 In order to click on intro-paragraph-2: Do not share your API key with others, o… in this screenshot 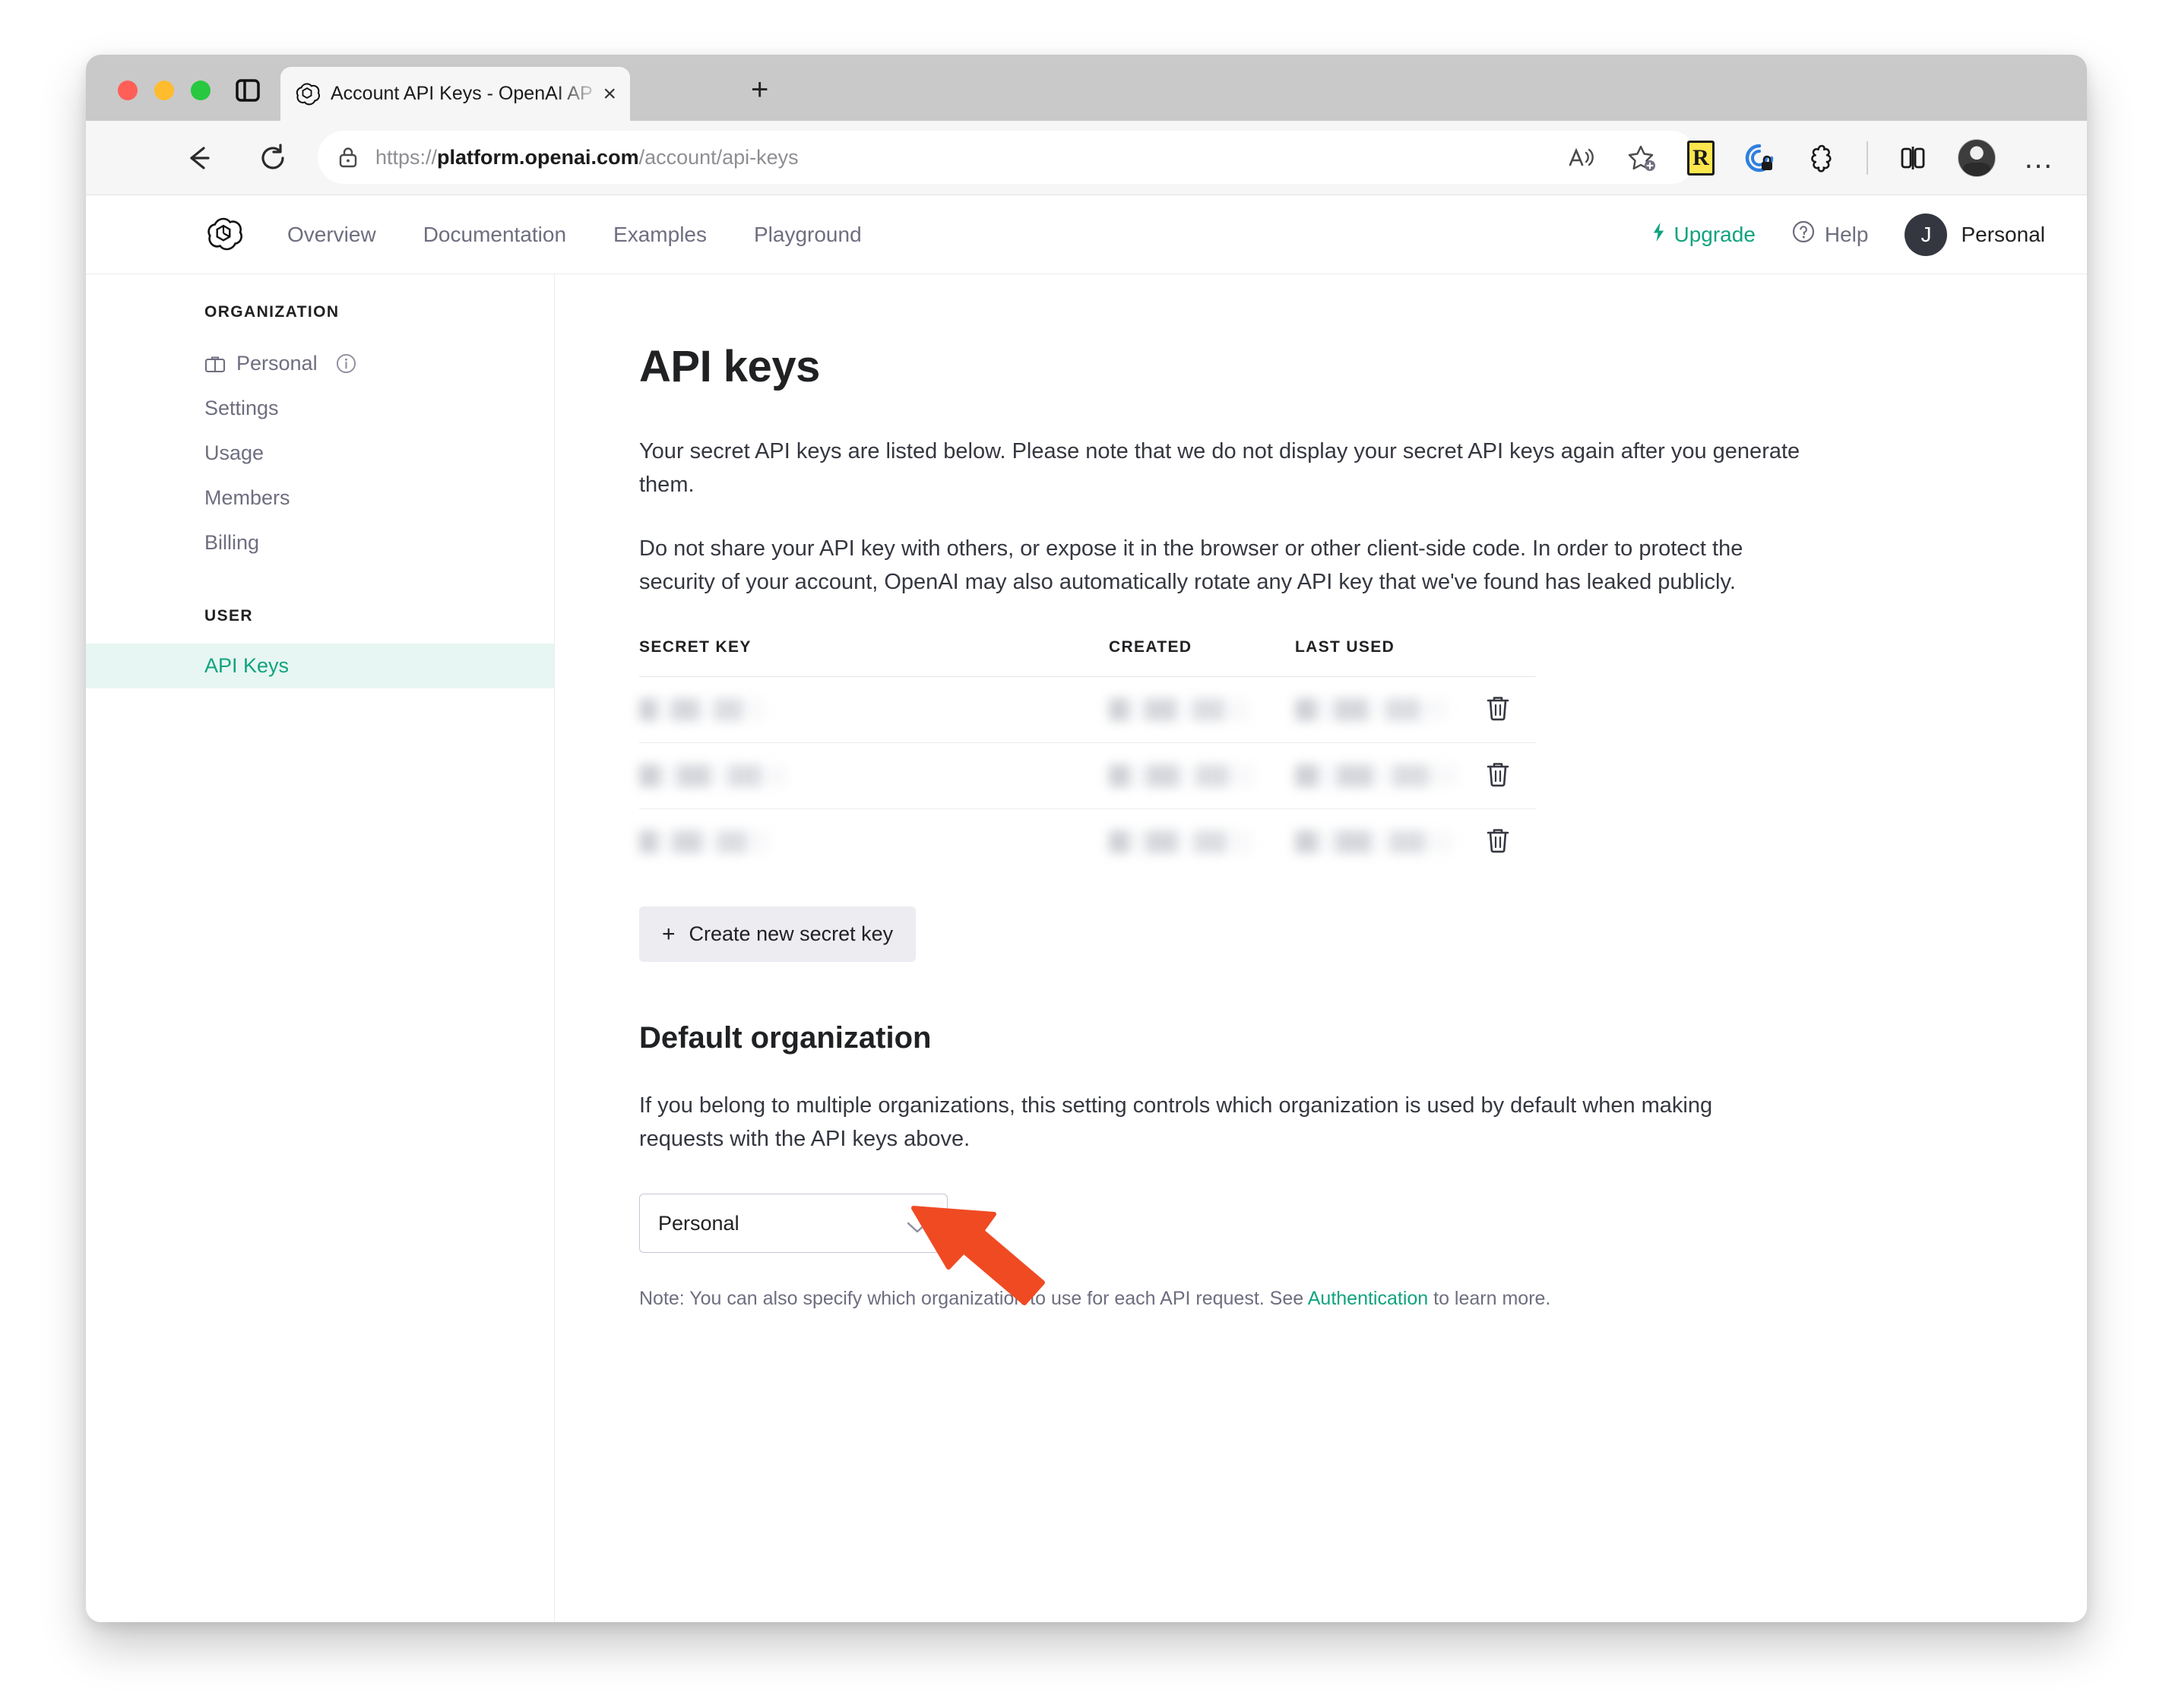, I will do `click(1191, 565)`.